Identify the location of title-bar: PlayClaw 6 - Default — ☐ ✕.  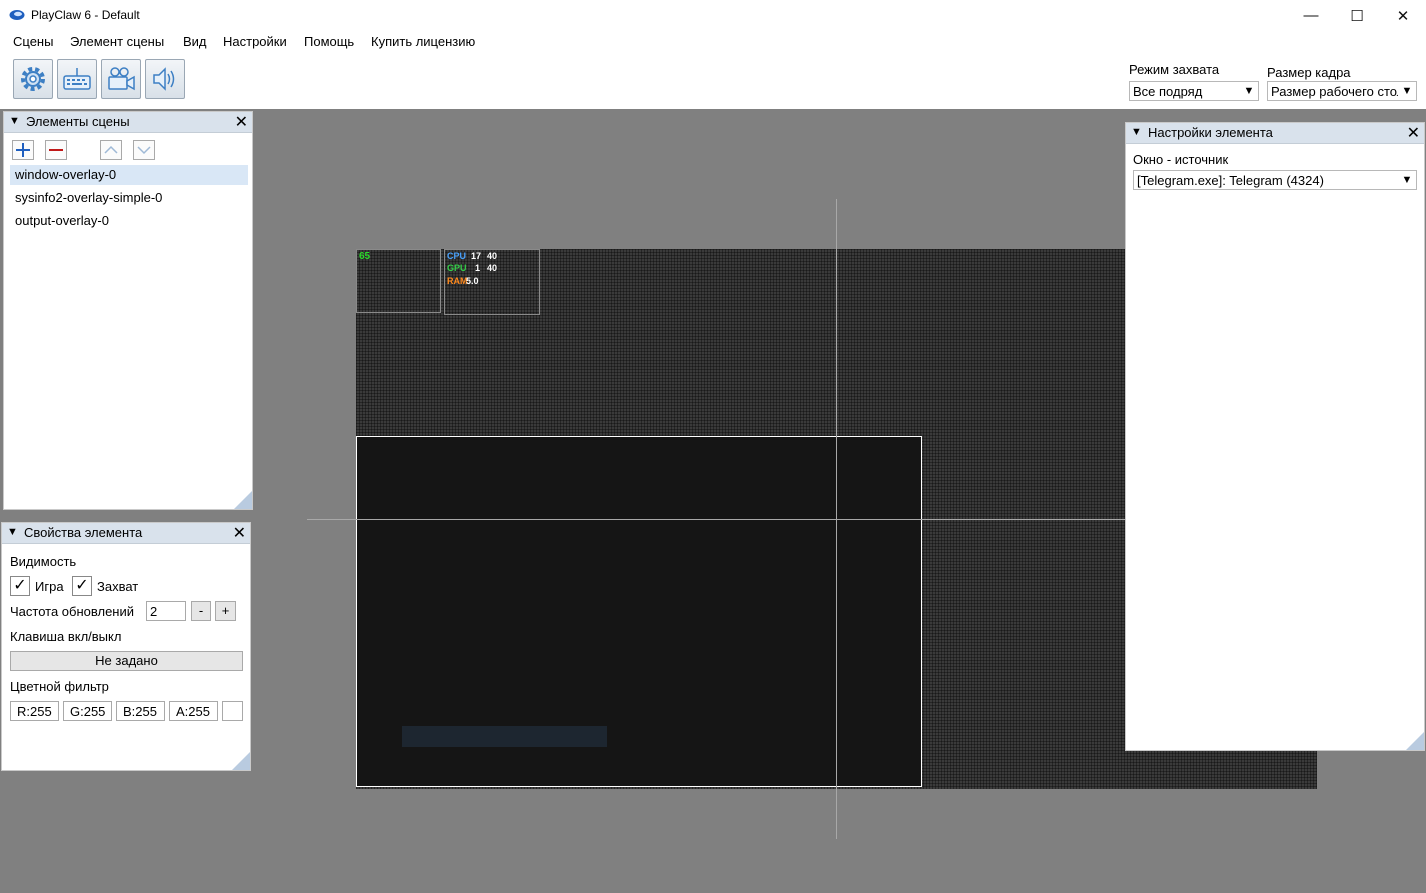
(713, 15).